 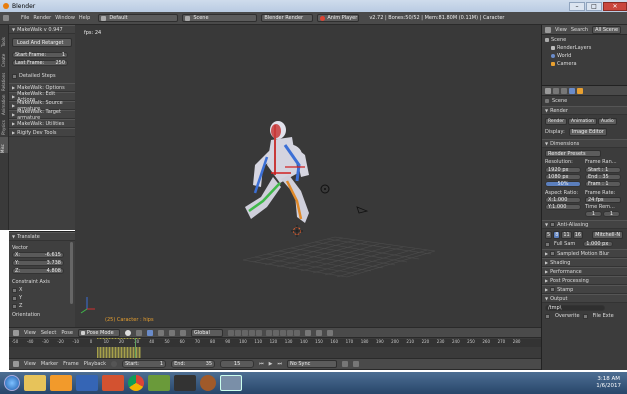 What do you see at coordinates (136, 383) in the screenshot?
I see `chrome-taskbar-icon` at bounding box center [136, 383].